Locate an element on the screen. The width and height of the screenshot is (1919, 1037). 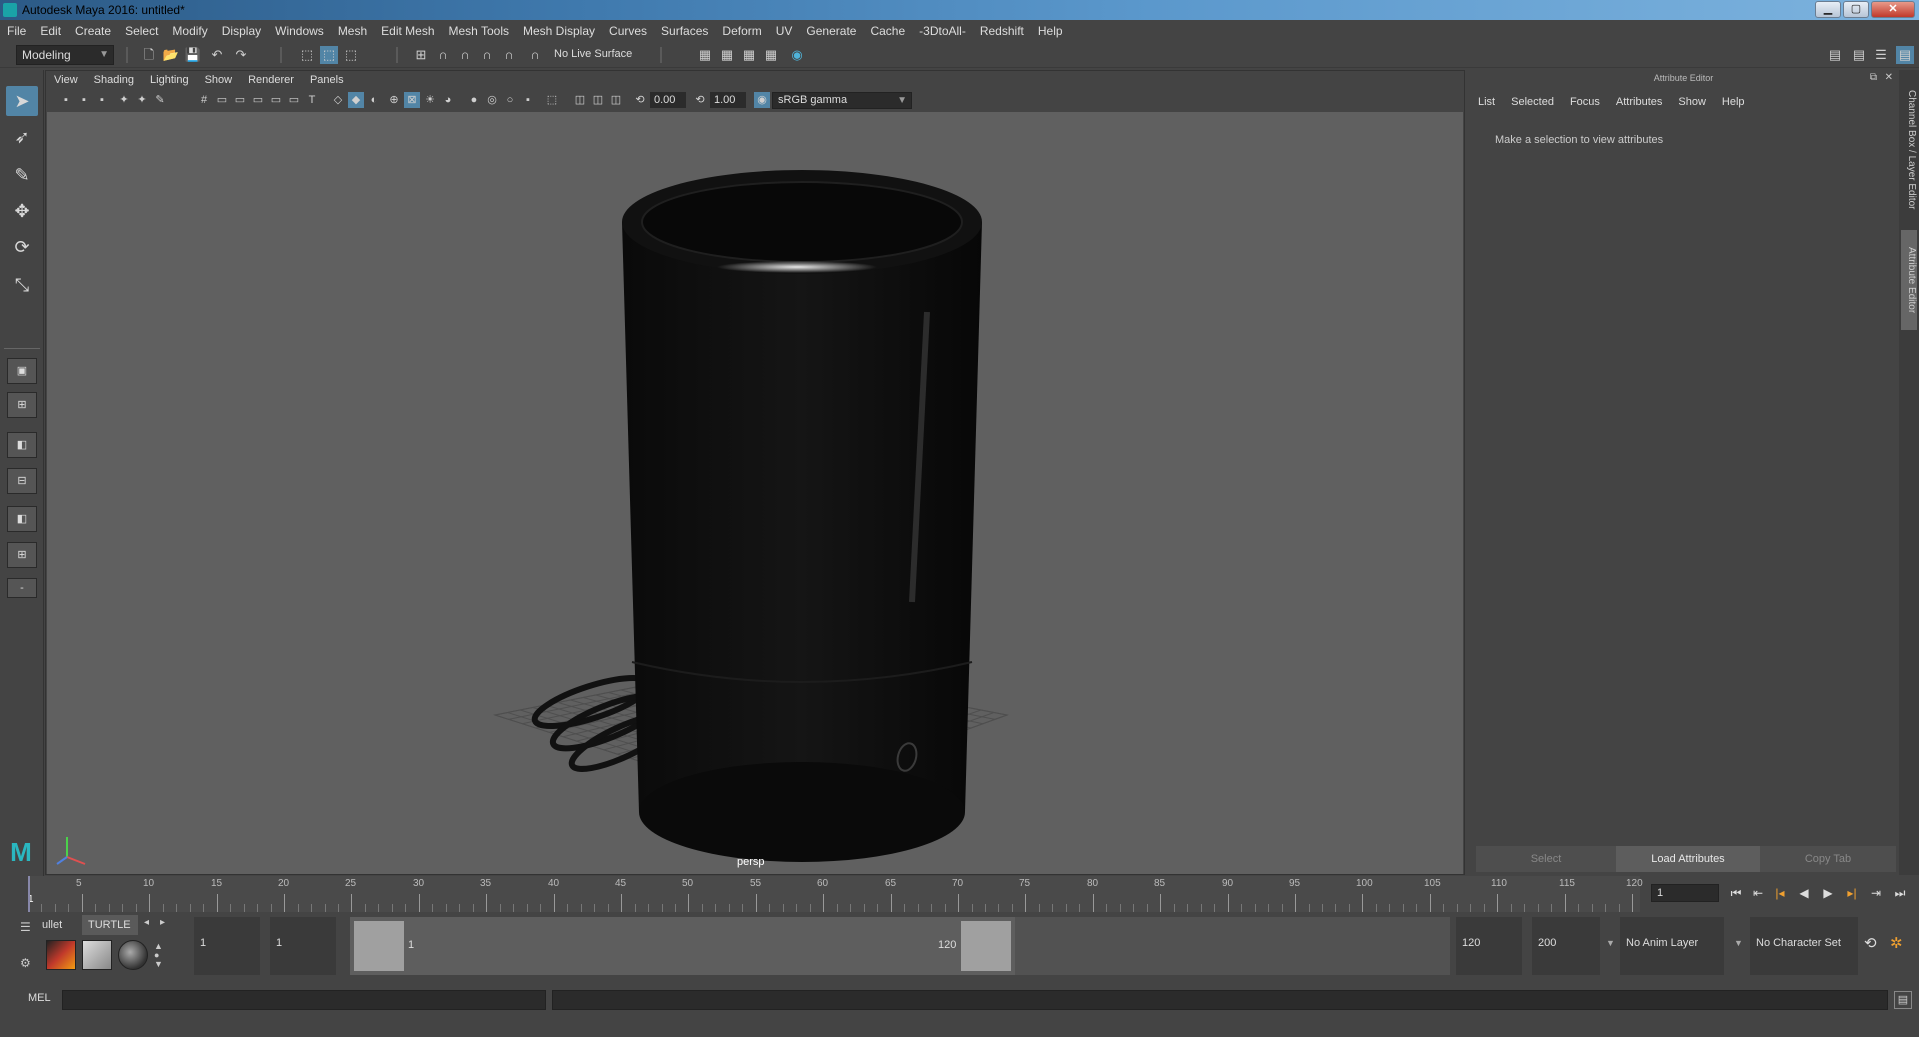
scale-tool-icon: ⤡ is located at coordinates (22, 285).